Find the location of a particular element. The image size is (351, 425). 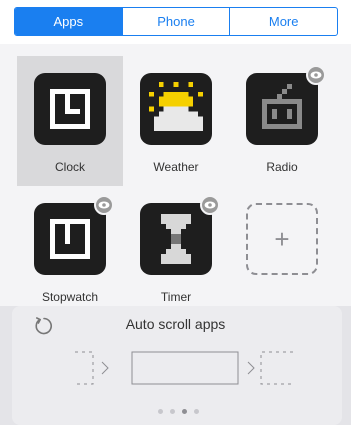

app-tile-clock: Clock is located at coordinates (70, 121).